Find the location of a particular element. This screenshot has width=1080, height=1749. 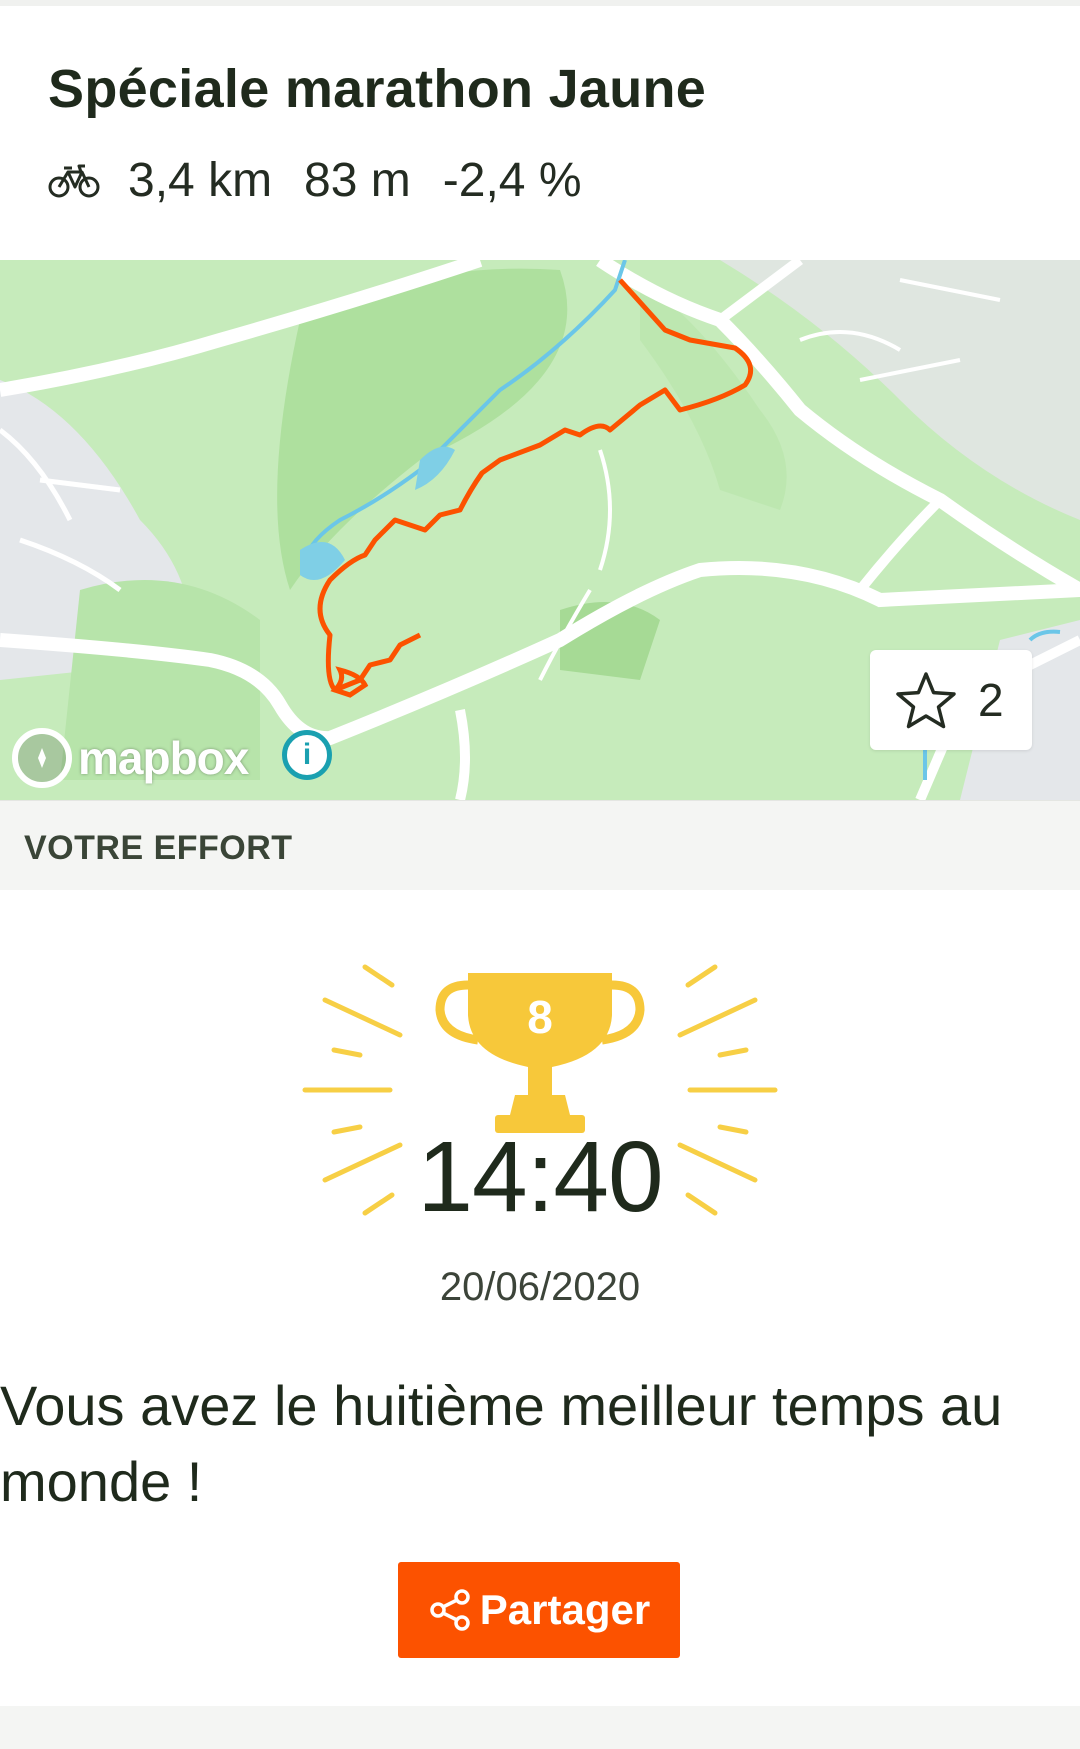

grade-value: -2,4 % is located at coordinates (512, 180).